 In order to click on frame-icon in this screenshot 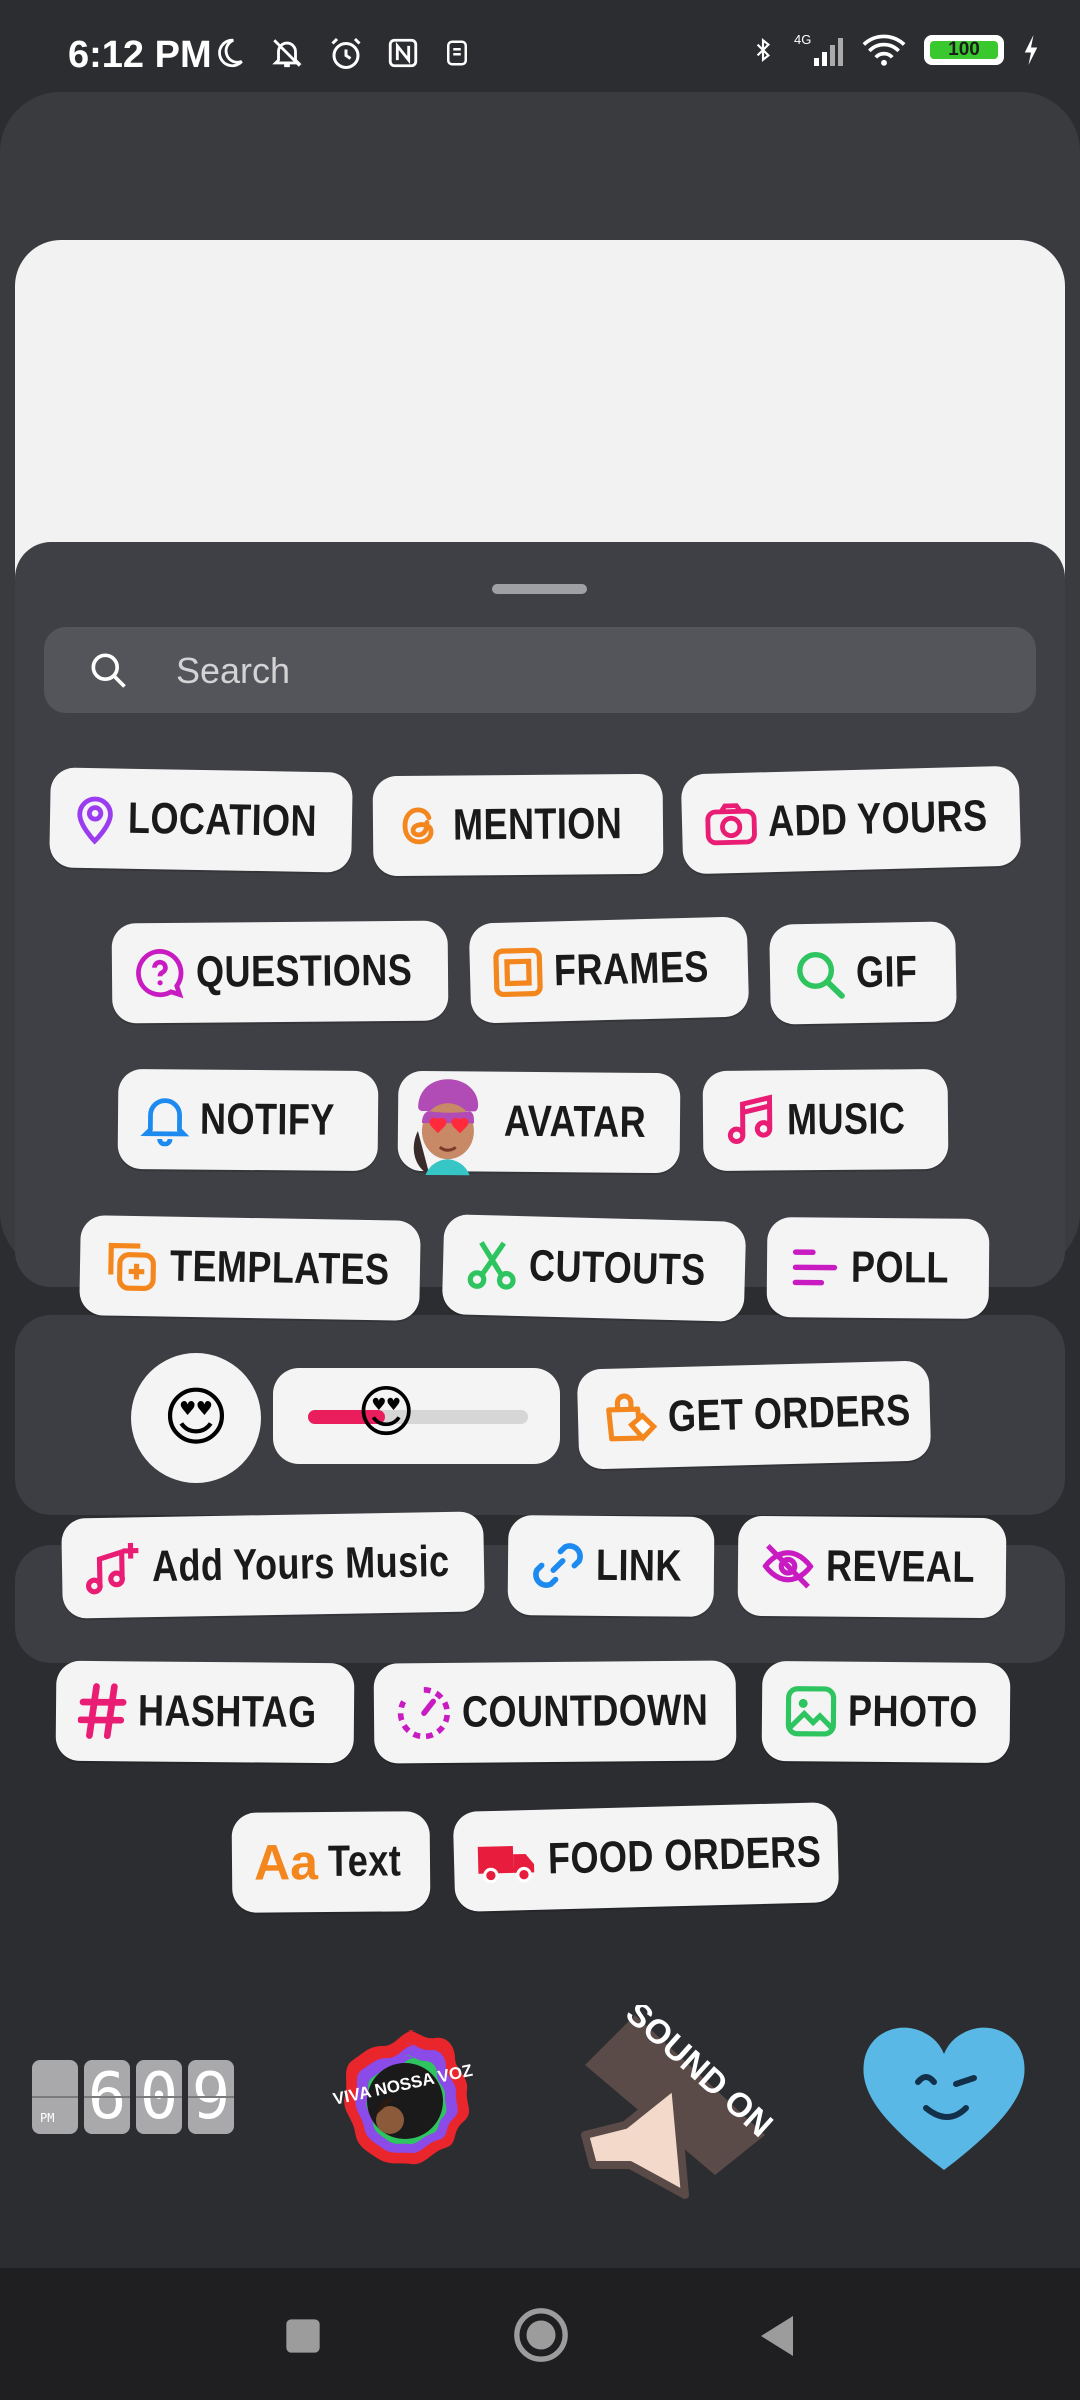, I will do `click(518, 972)`.